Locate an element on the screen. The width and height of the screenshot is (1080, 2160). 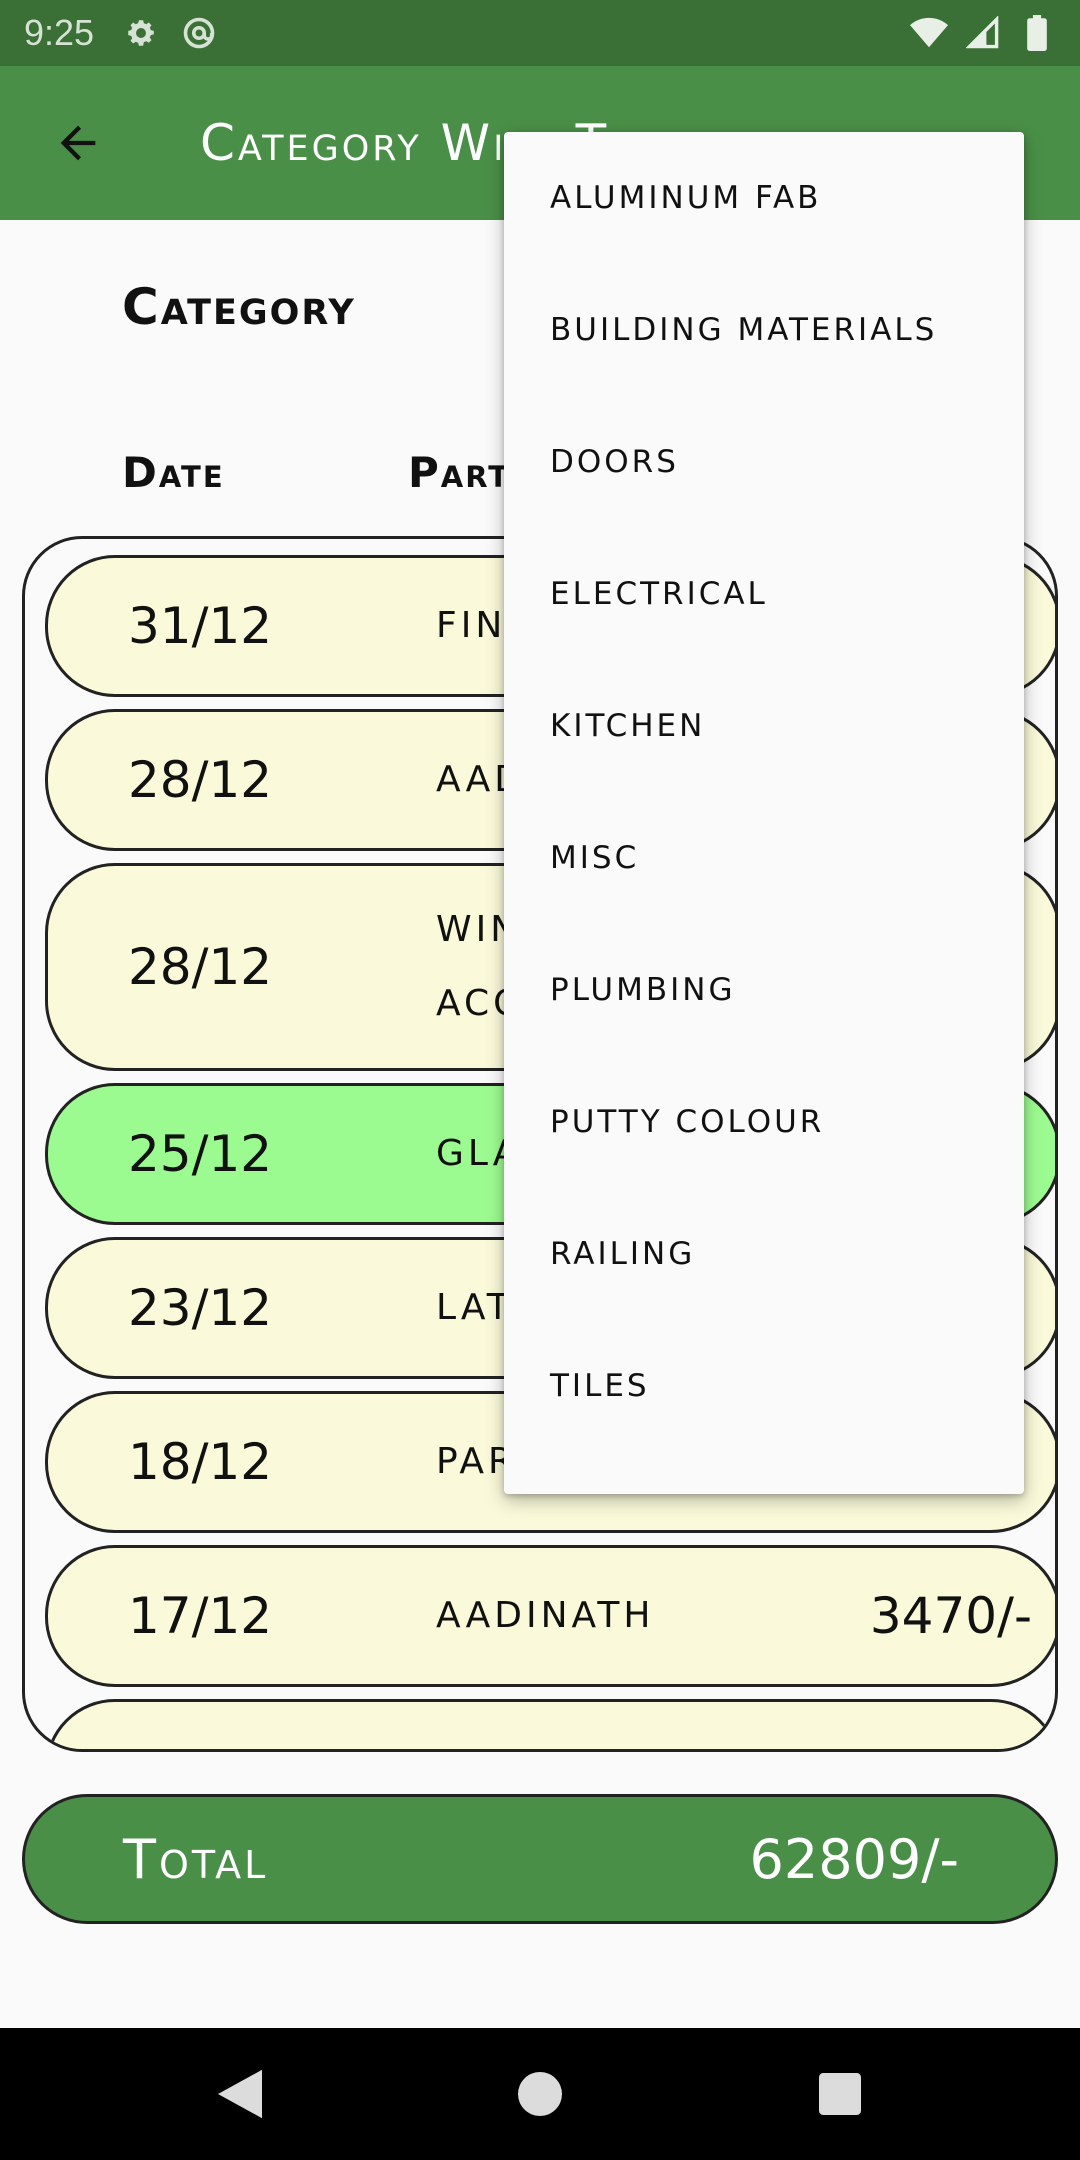
status-icons-right is located at coordinates (983, 33).